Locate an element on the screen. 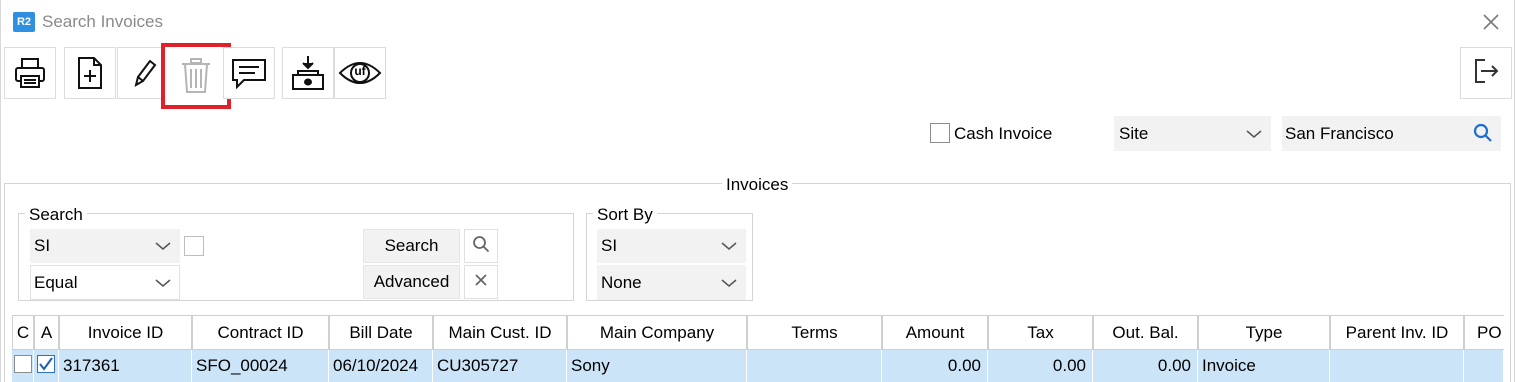 The image size is (1515, 382). column-header-main-cust-id: Main Cust. ID is located at coordinates (500, 332).